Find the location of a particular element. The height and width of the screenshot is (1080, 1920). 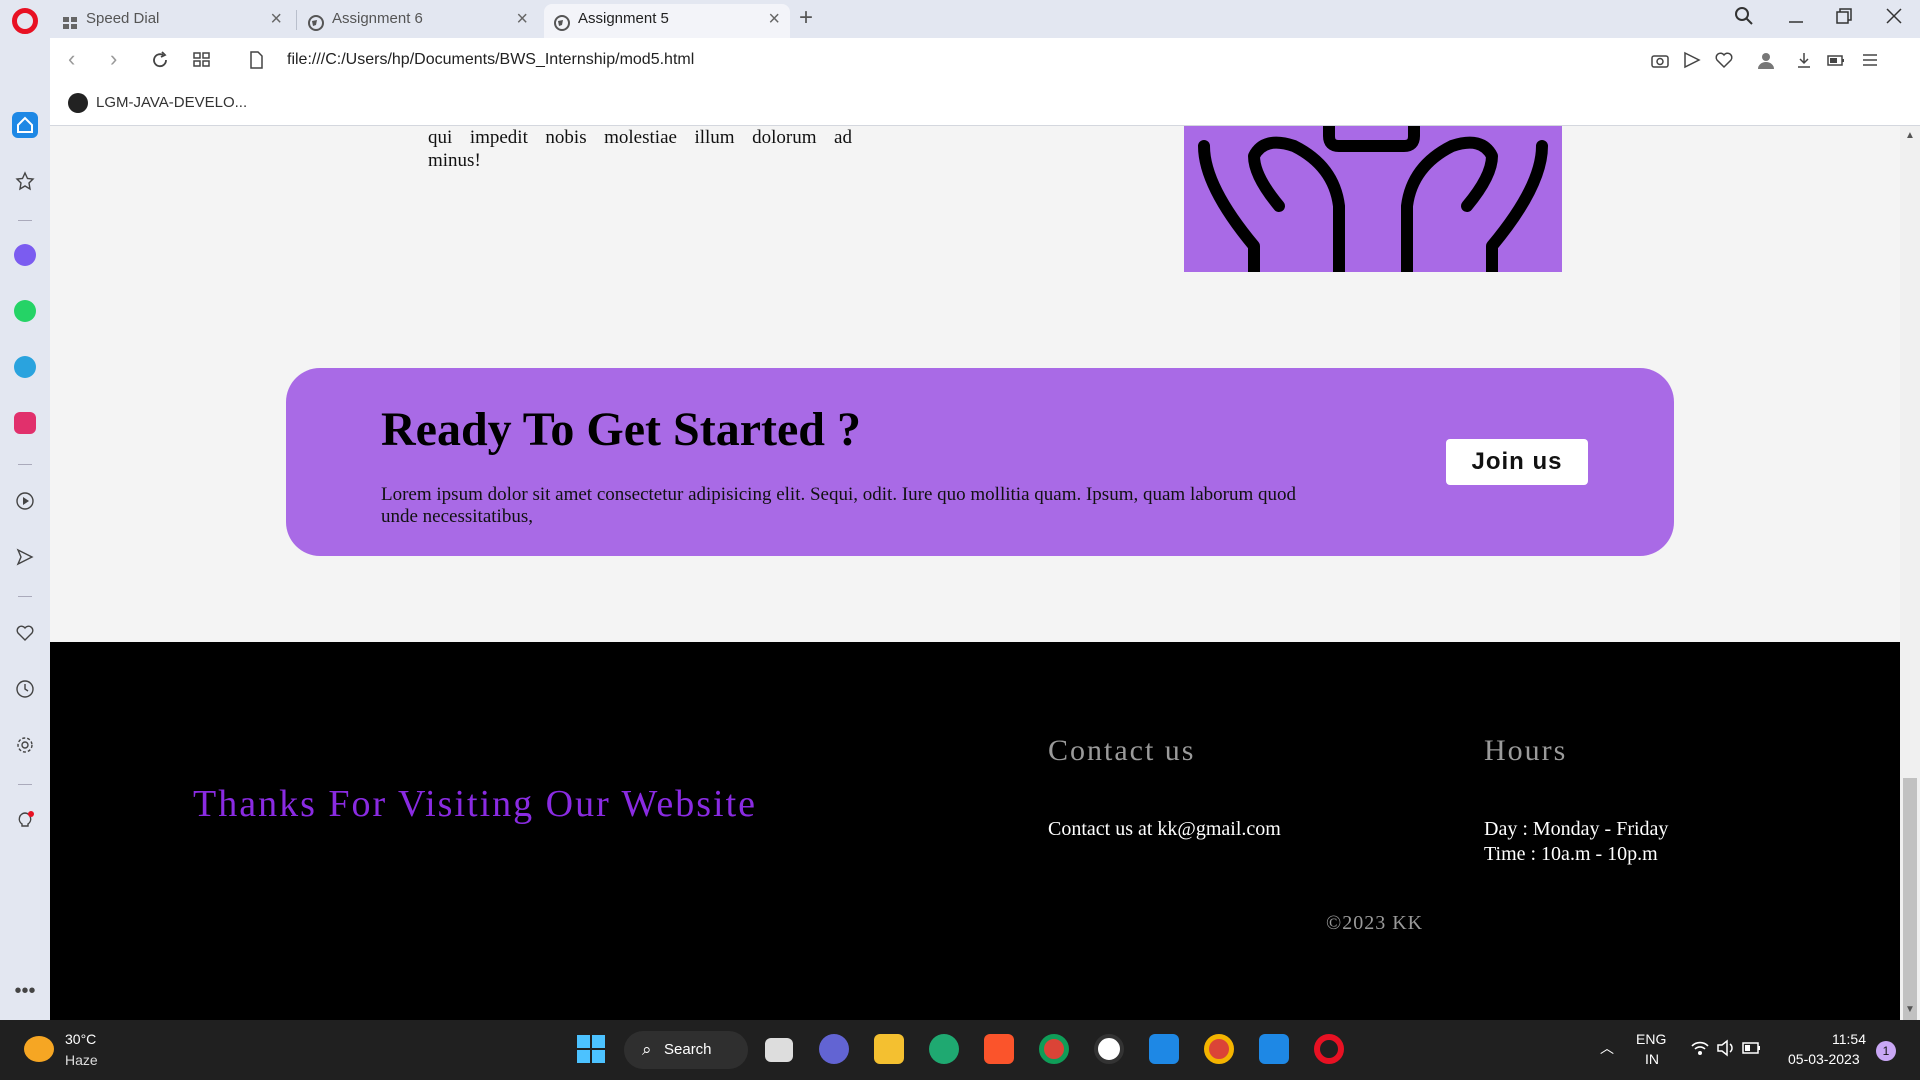

scroll-up-icon: ▲ is located at coordinates (1910, 135).